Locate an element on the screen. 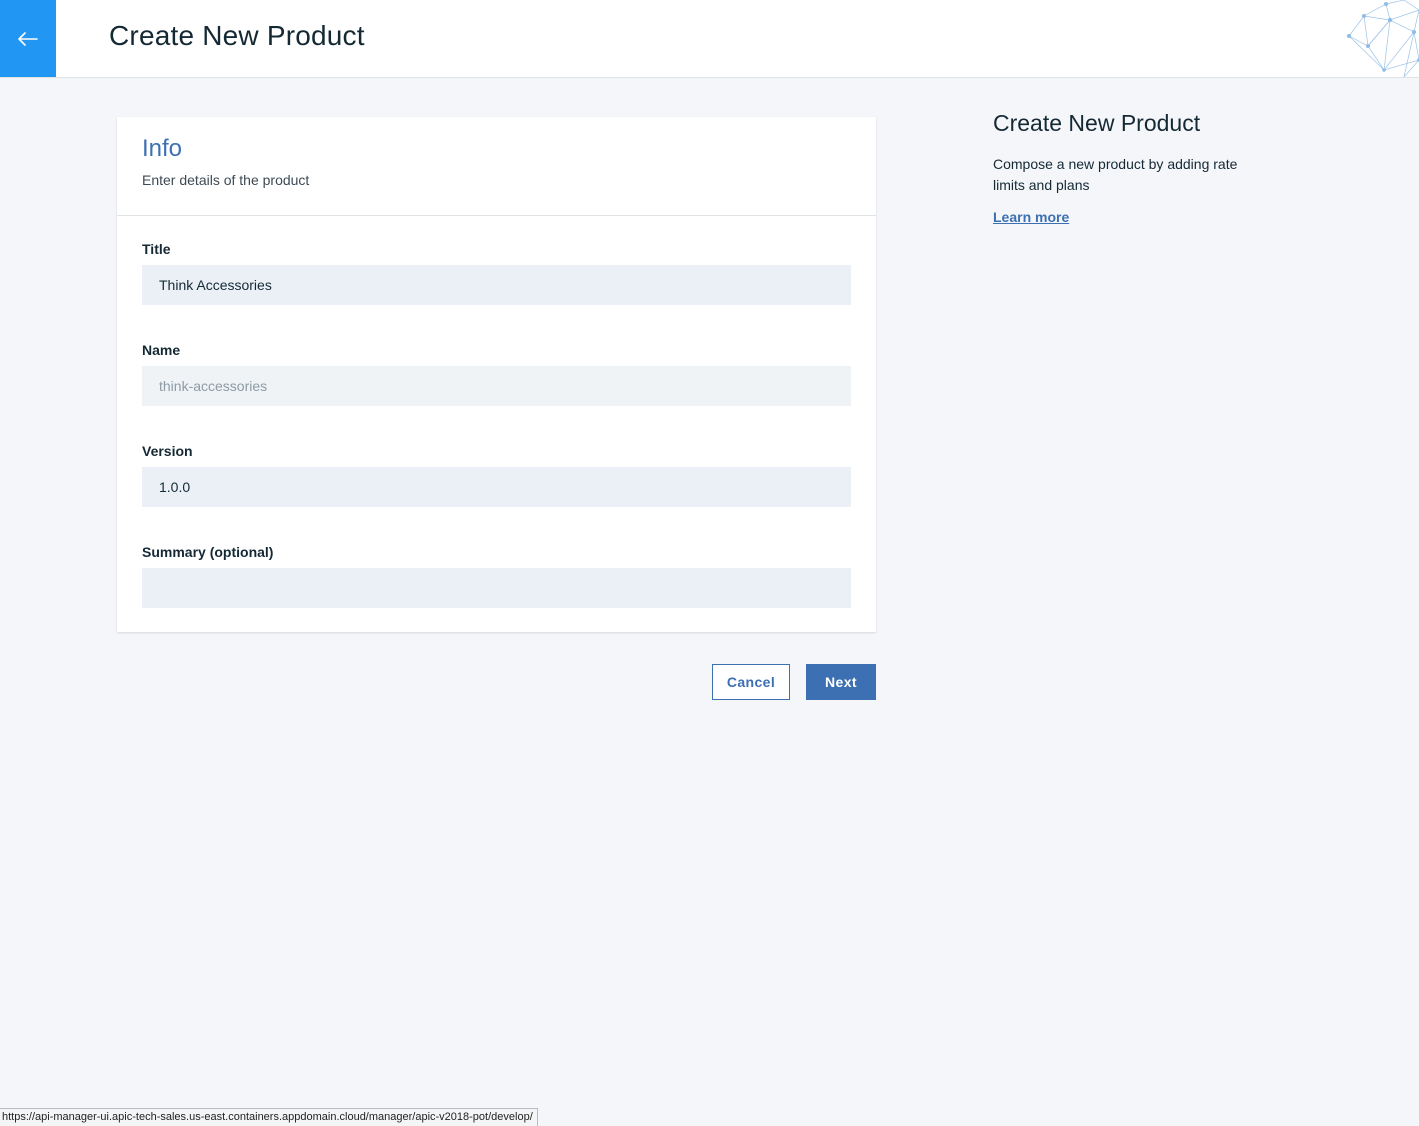 This screenshot has height=1126, width=1419. help-title: Create New Product is located at coordinates (1097, 123).